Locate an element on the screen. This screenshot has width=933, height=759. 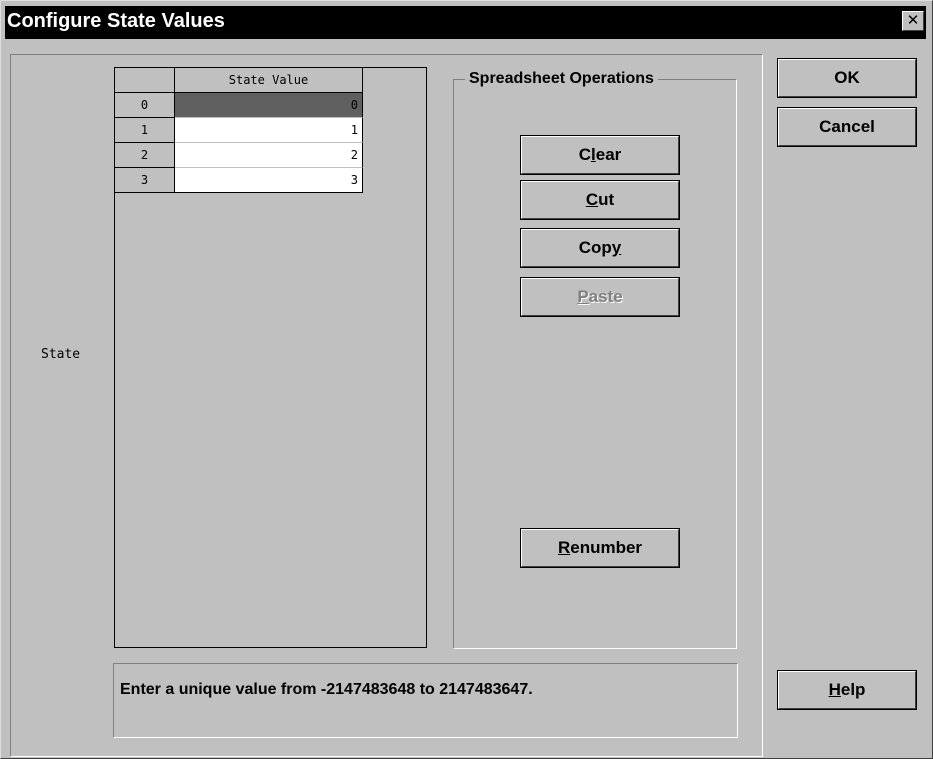
clear-button: Cl ear is located at coordinates (600, 155).